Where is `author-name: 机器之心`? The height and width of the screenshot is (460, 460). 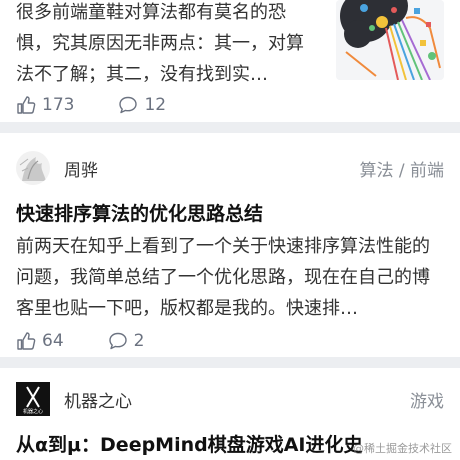 author-name: 机器之心 is located at coordinates (98, 399).